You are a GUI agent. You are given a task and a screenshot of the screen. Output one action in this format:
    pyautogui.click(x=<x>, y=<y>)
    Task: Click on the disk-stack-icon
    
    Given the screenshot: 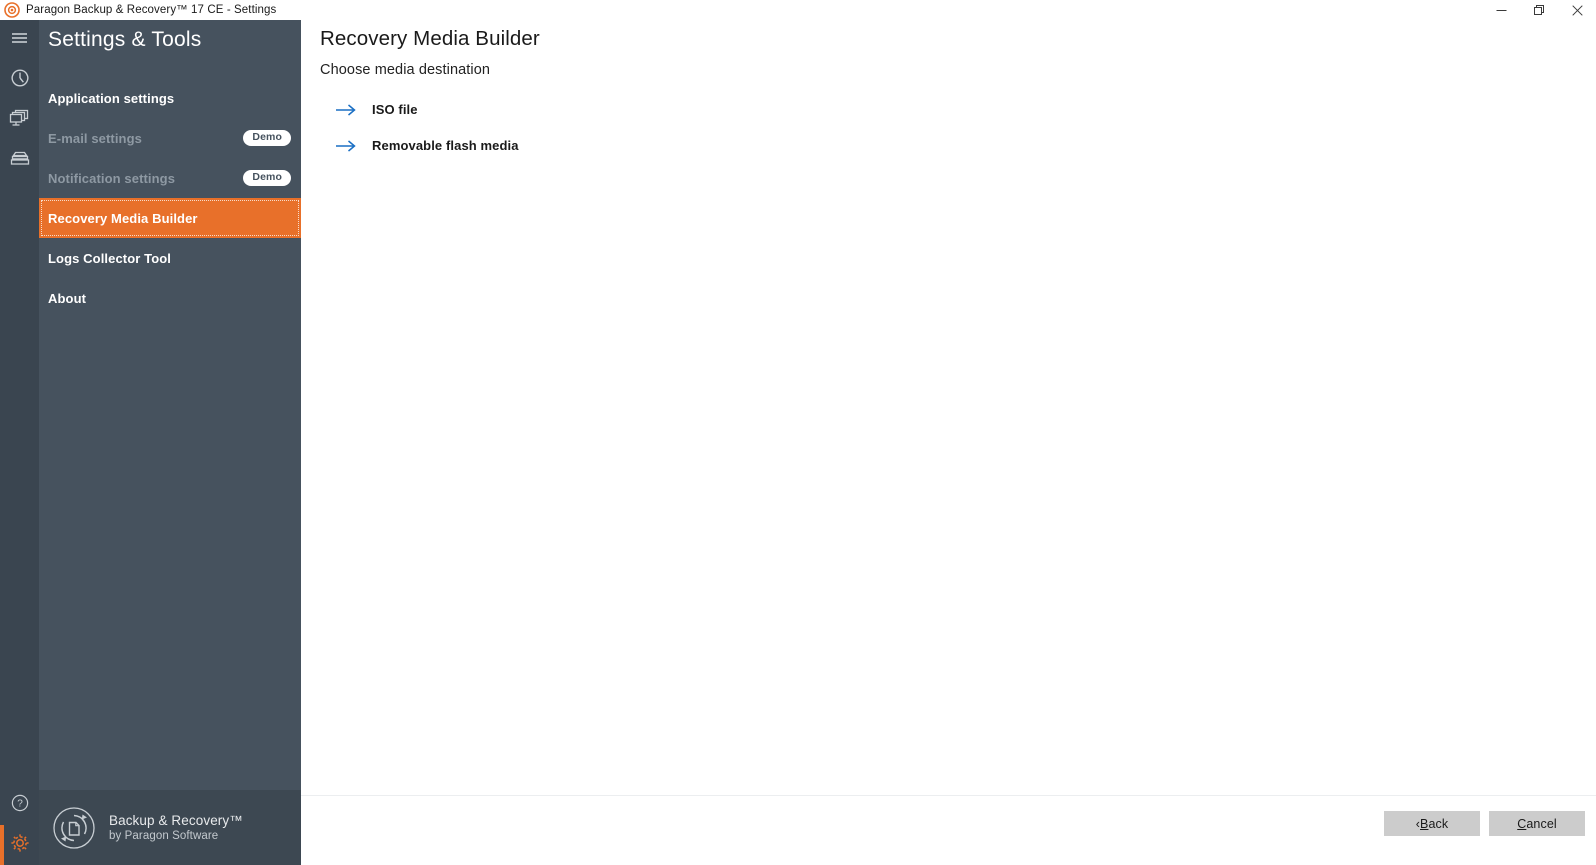 What is the action you would take?
    pyautogui.click(x=20, y=160)
    